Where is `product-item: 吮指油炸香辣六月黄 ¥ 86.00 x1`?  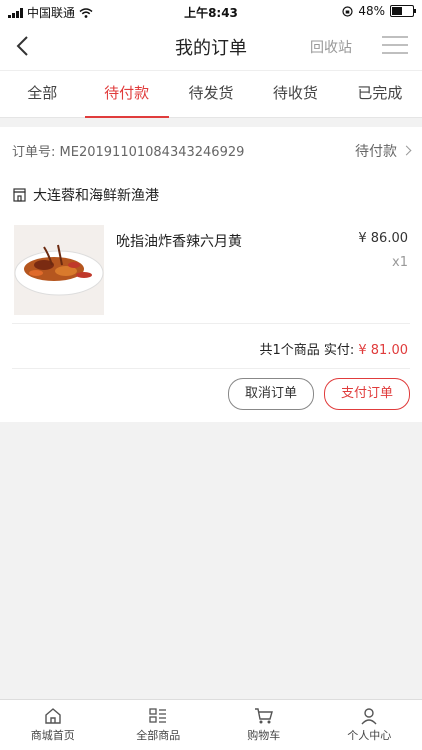
product-item: 吮指油炸香辣六月黄 ¥ 86.00 x1 is located at coordinates (211, 269).